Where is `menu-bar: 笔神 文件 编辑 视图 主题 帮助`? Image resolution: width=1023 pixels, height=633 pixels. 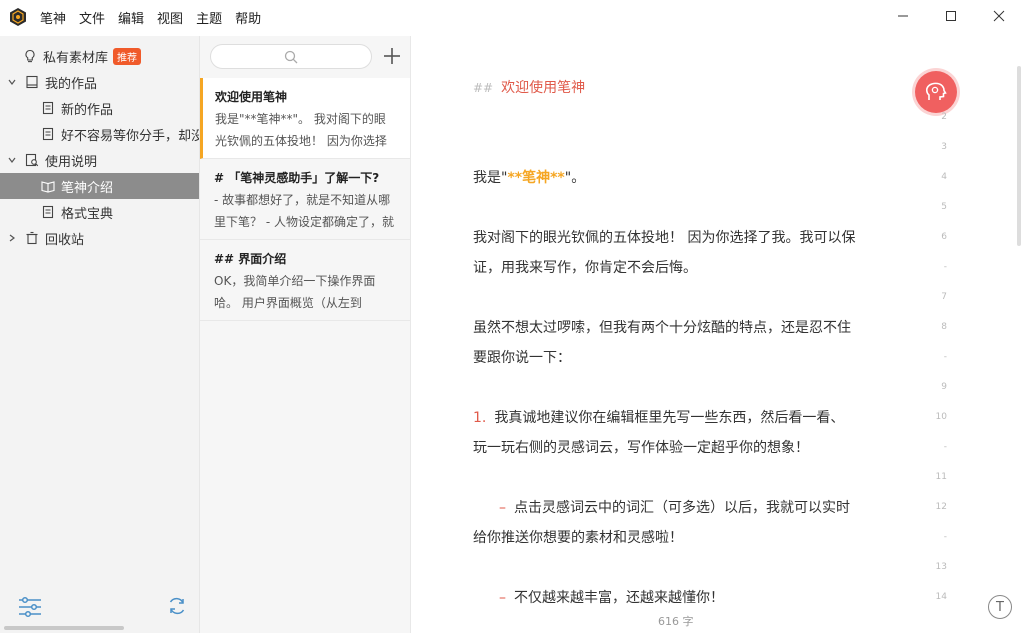
menu-bar: 笔神 文件 编辑 视图 主题 帮助 is located at coordinates (157, 17).